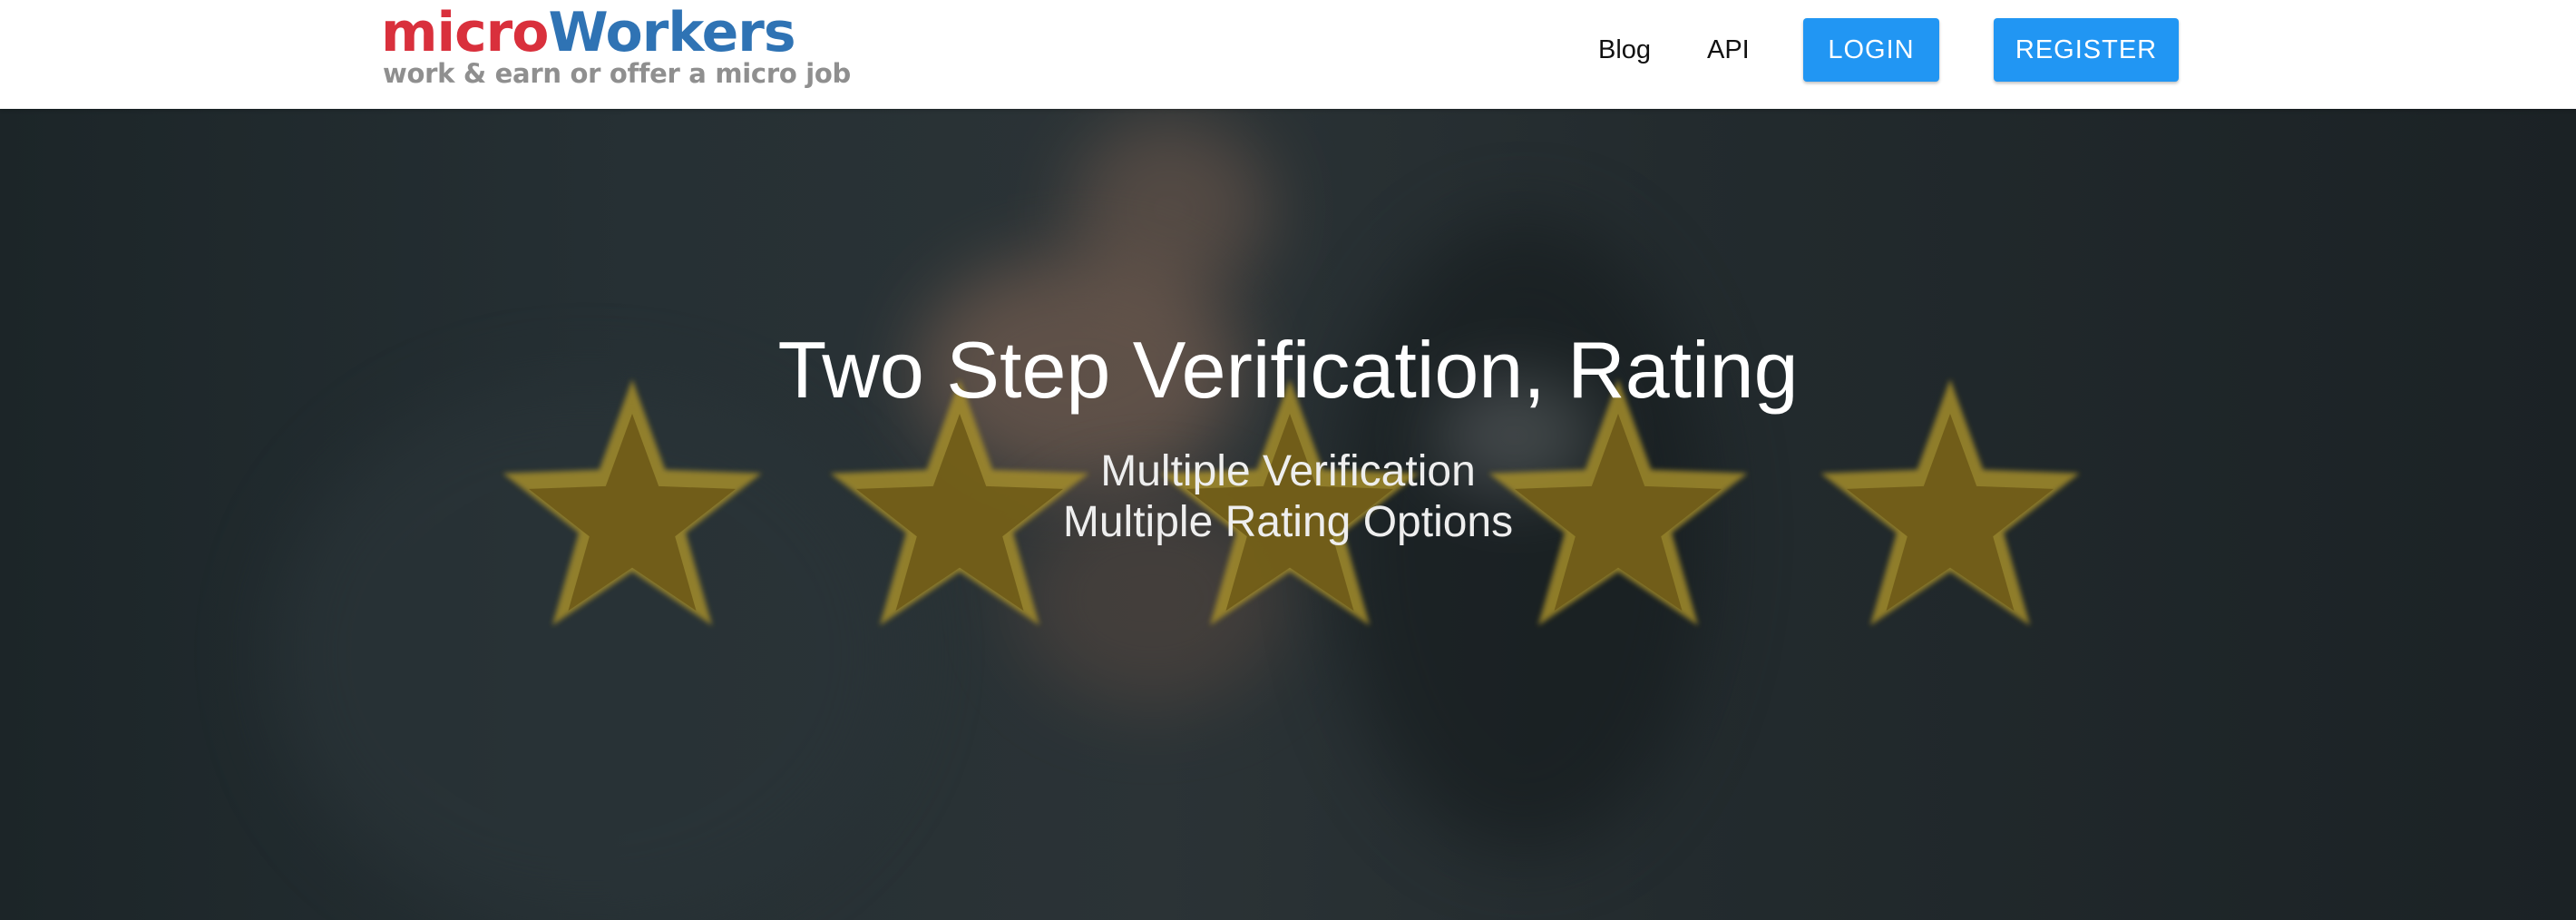 This screenshot has height=920, width=2576. I want to click on hero-subtitle-rating: Multiple Rating Options, so click(1288, 522).